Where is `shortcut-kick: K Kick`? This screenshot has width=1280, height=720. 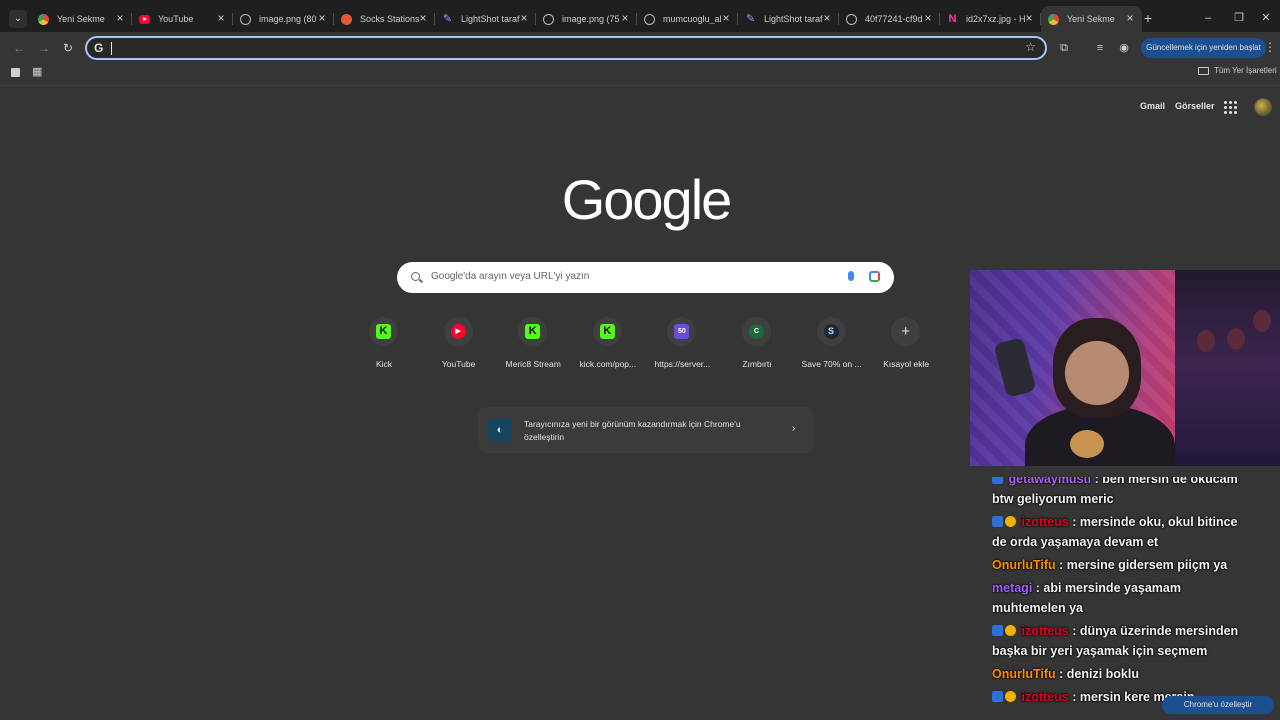
shortcut-kick: K Kick is located at coordinates (384, 347).